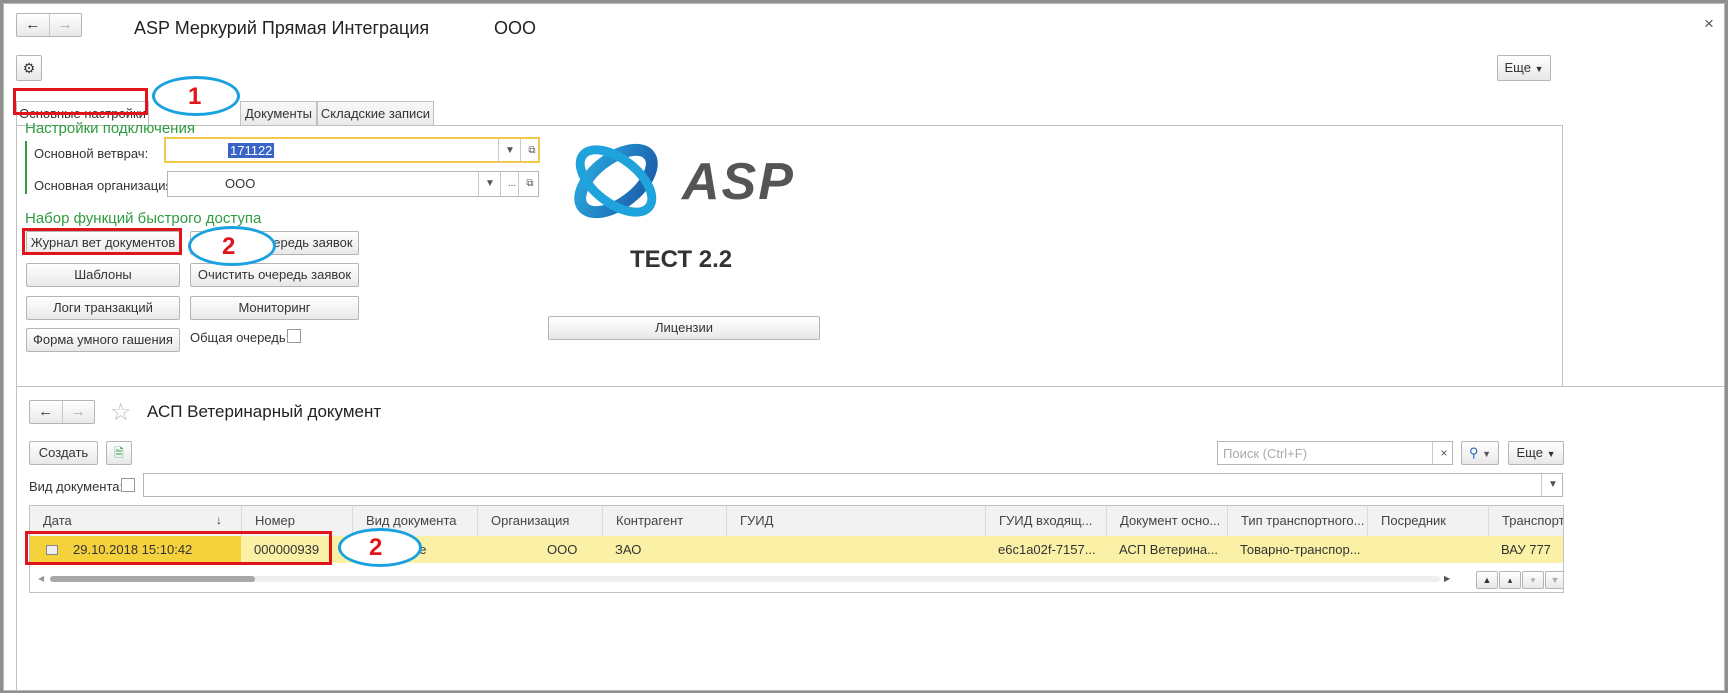 The height and width of the screenshot is (693, 1728). Describe the element at coordinates (1525, 521) in the screenshot. I see `col-transport: Транспорт` at that location.